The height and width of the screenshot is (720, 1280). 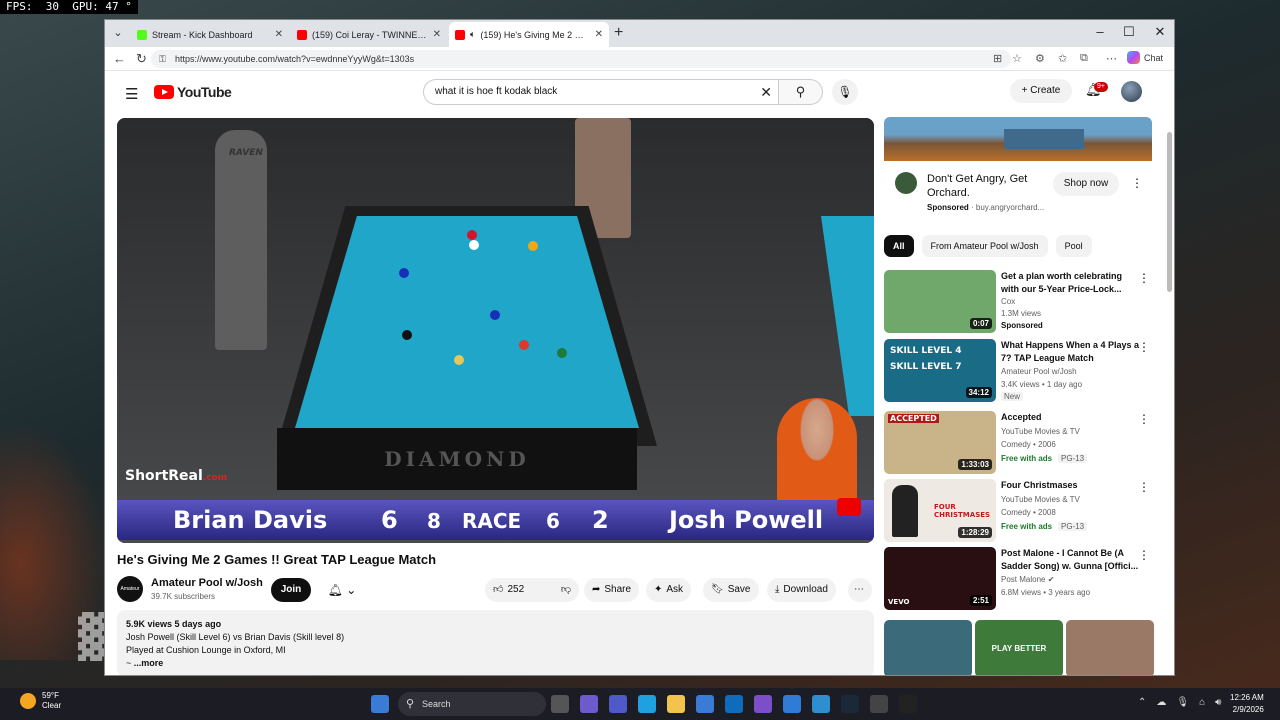 What do you see at coordinates (984, 246) in the screenshot?
I see `chip-from-channel: From Amateur Pool w/Josh` at bounding box center [984, 246].